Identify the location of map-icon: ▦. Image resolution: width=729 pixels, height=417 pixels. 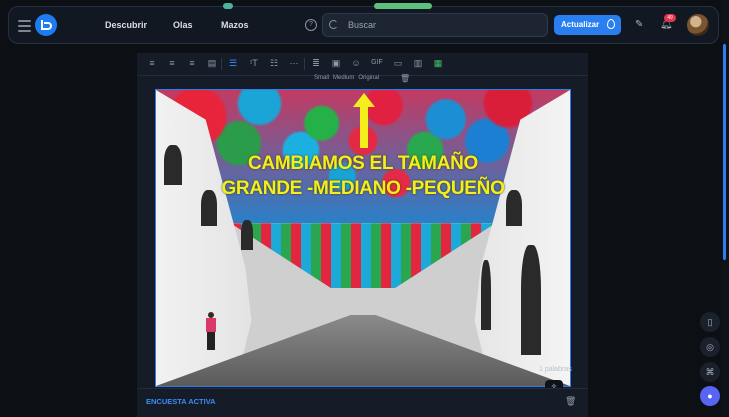
(438, 63).